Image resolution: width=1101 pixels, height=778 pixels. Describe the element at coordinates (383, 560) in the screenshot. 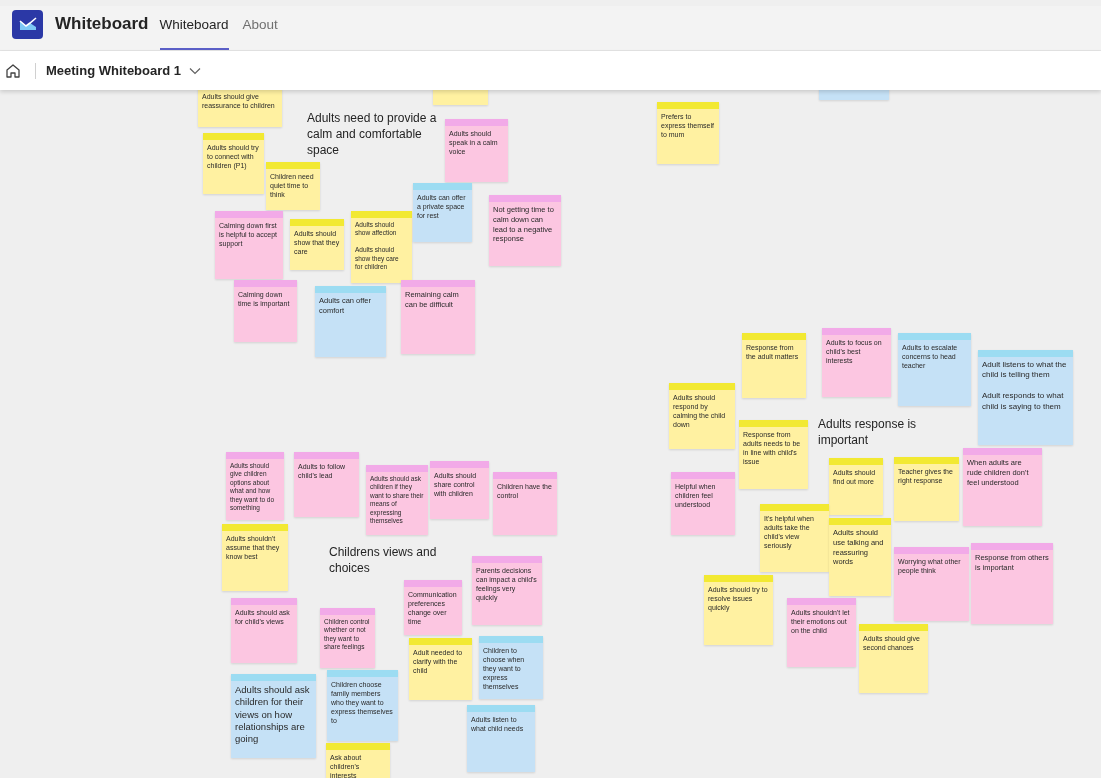

I see `board-heading: Childrens views and choices` at that location.